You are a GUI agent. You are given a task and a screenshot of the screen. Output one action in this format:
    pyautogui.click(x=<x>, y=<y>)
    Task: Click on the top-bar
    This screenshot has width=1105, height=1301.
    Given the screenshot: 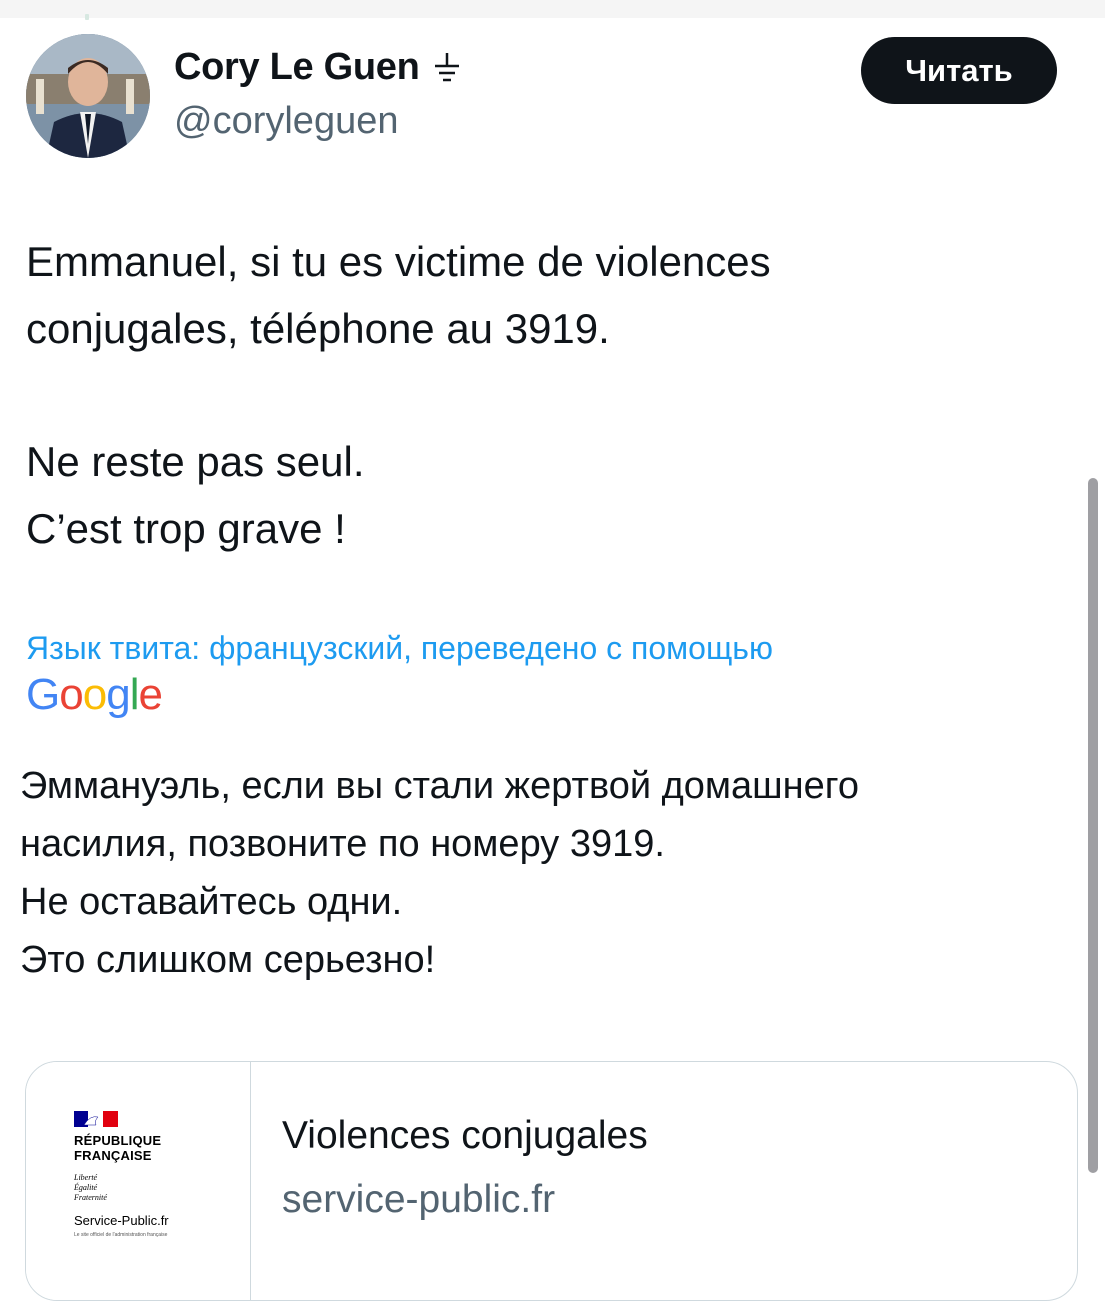 What is the action you would take?
    pyautogui.click(x=552, y=10)
    